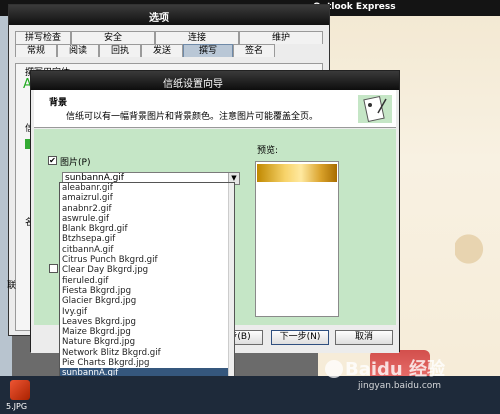  What do you see at coordinates (147, 239) in the screenshot?
I see `dropdown-option: Btzhsepa.gif` at bounding box center [147, 239].